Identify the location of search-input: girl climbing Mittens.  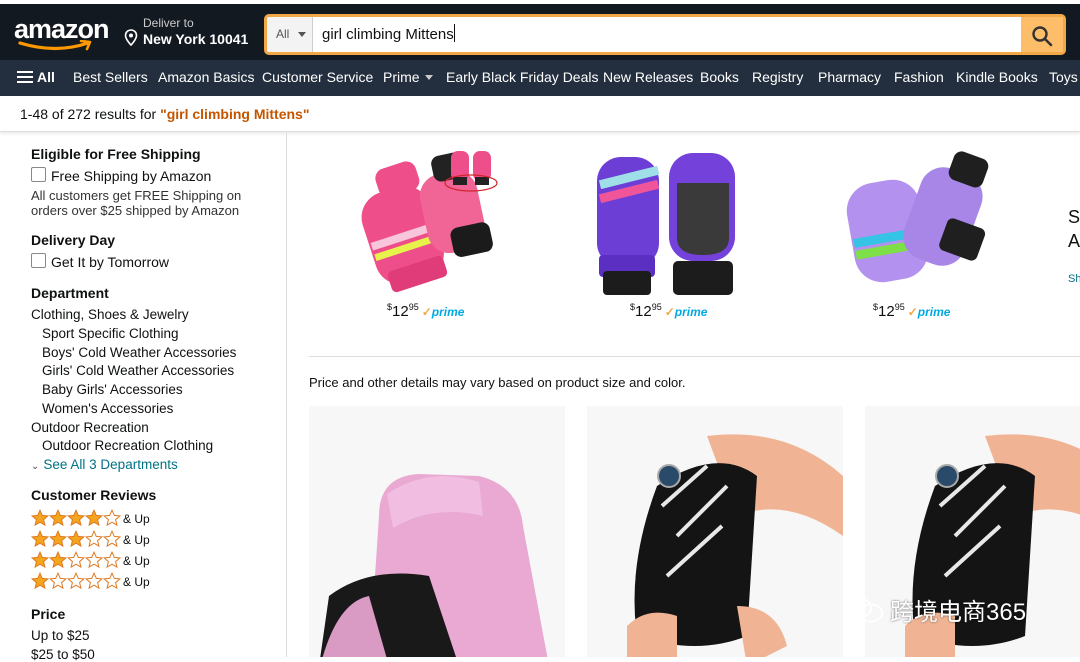
(388, 34).